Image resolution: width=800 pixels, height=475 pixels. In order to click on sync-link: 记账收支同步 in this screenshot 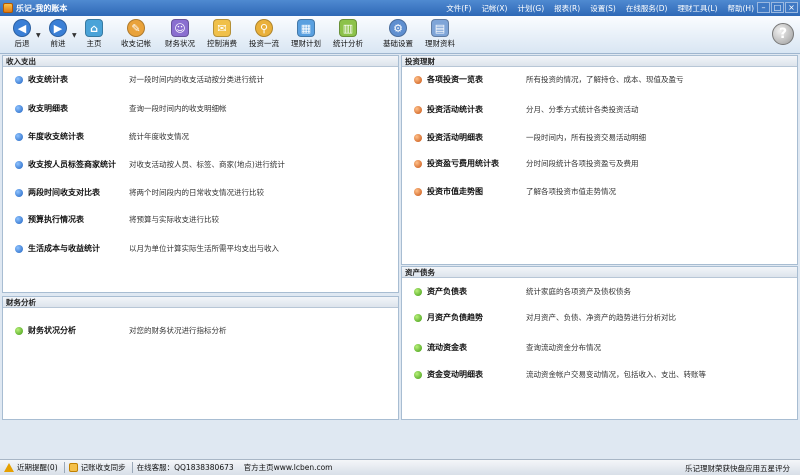, I will do `click(97, 467)`.